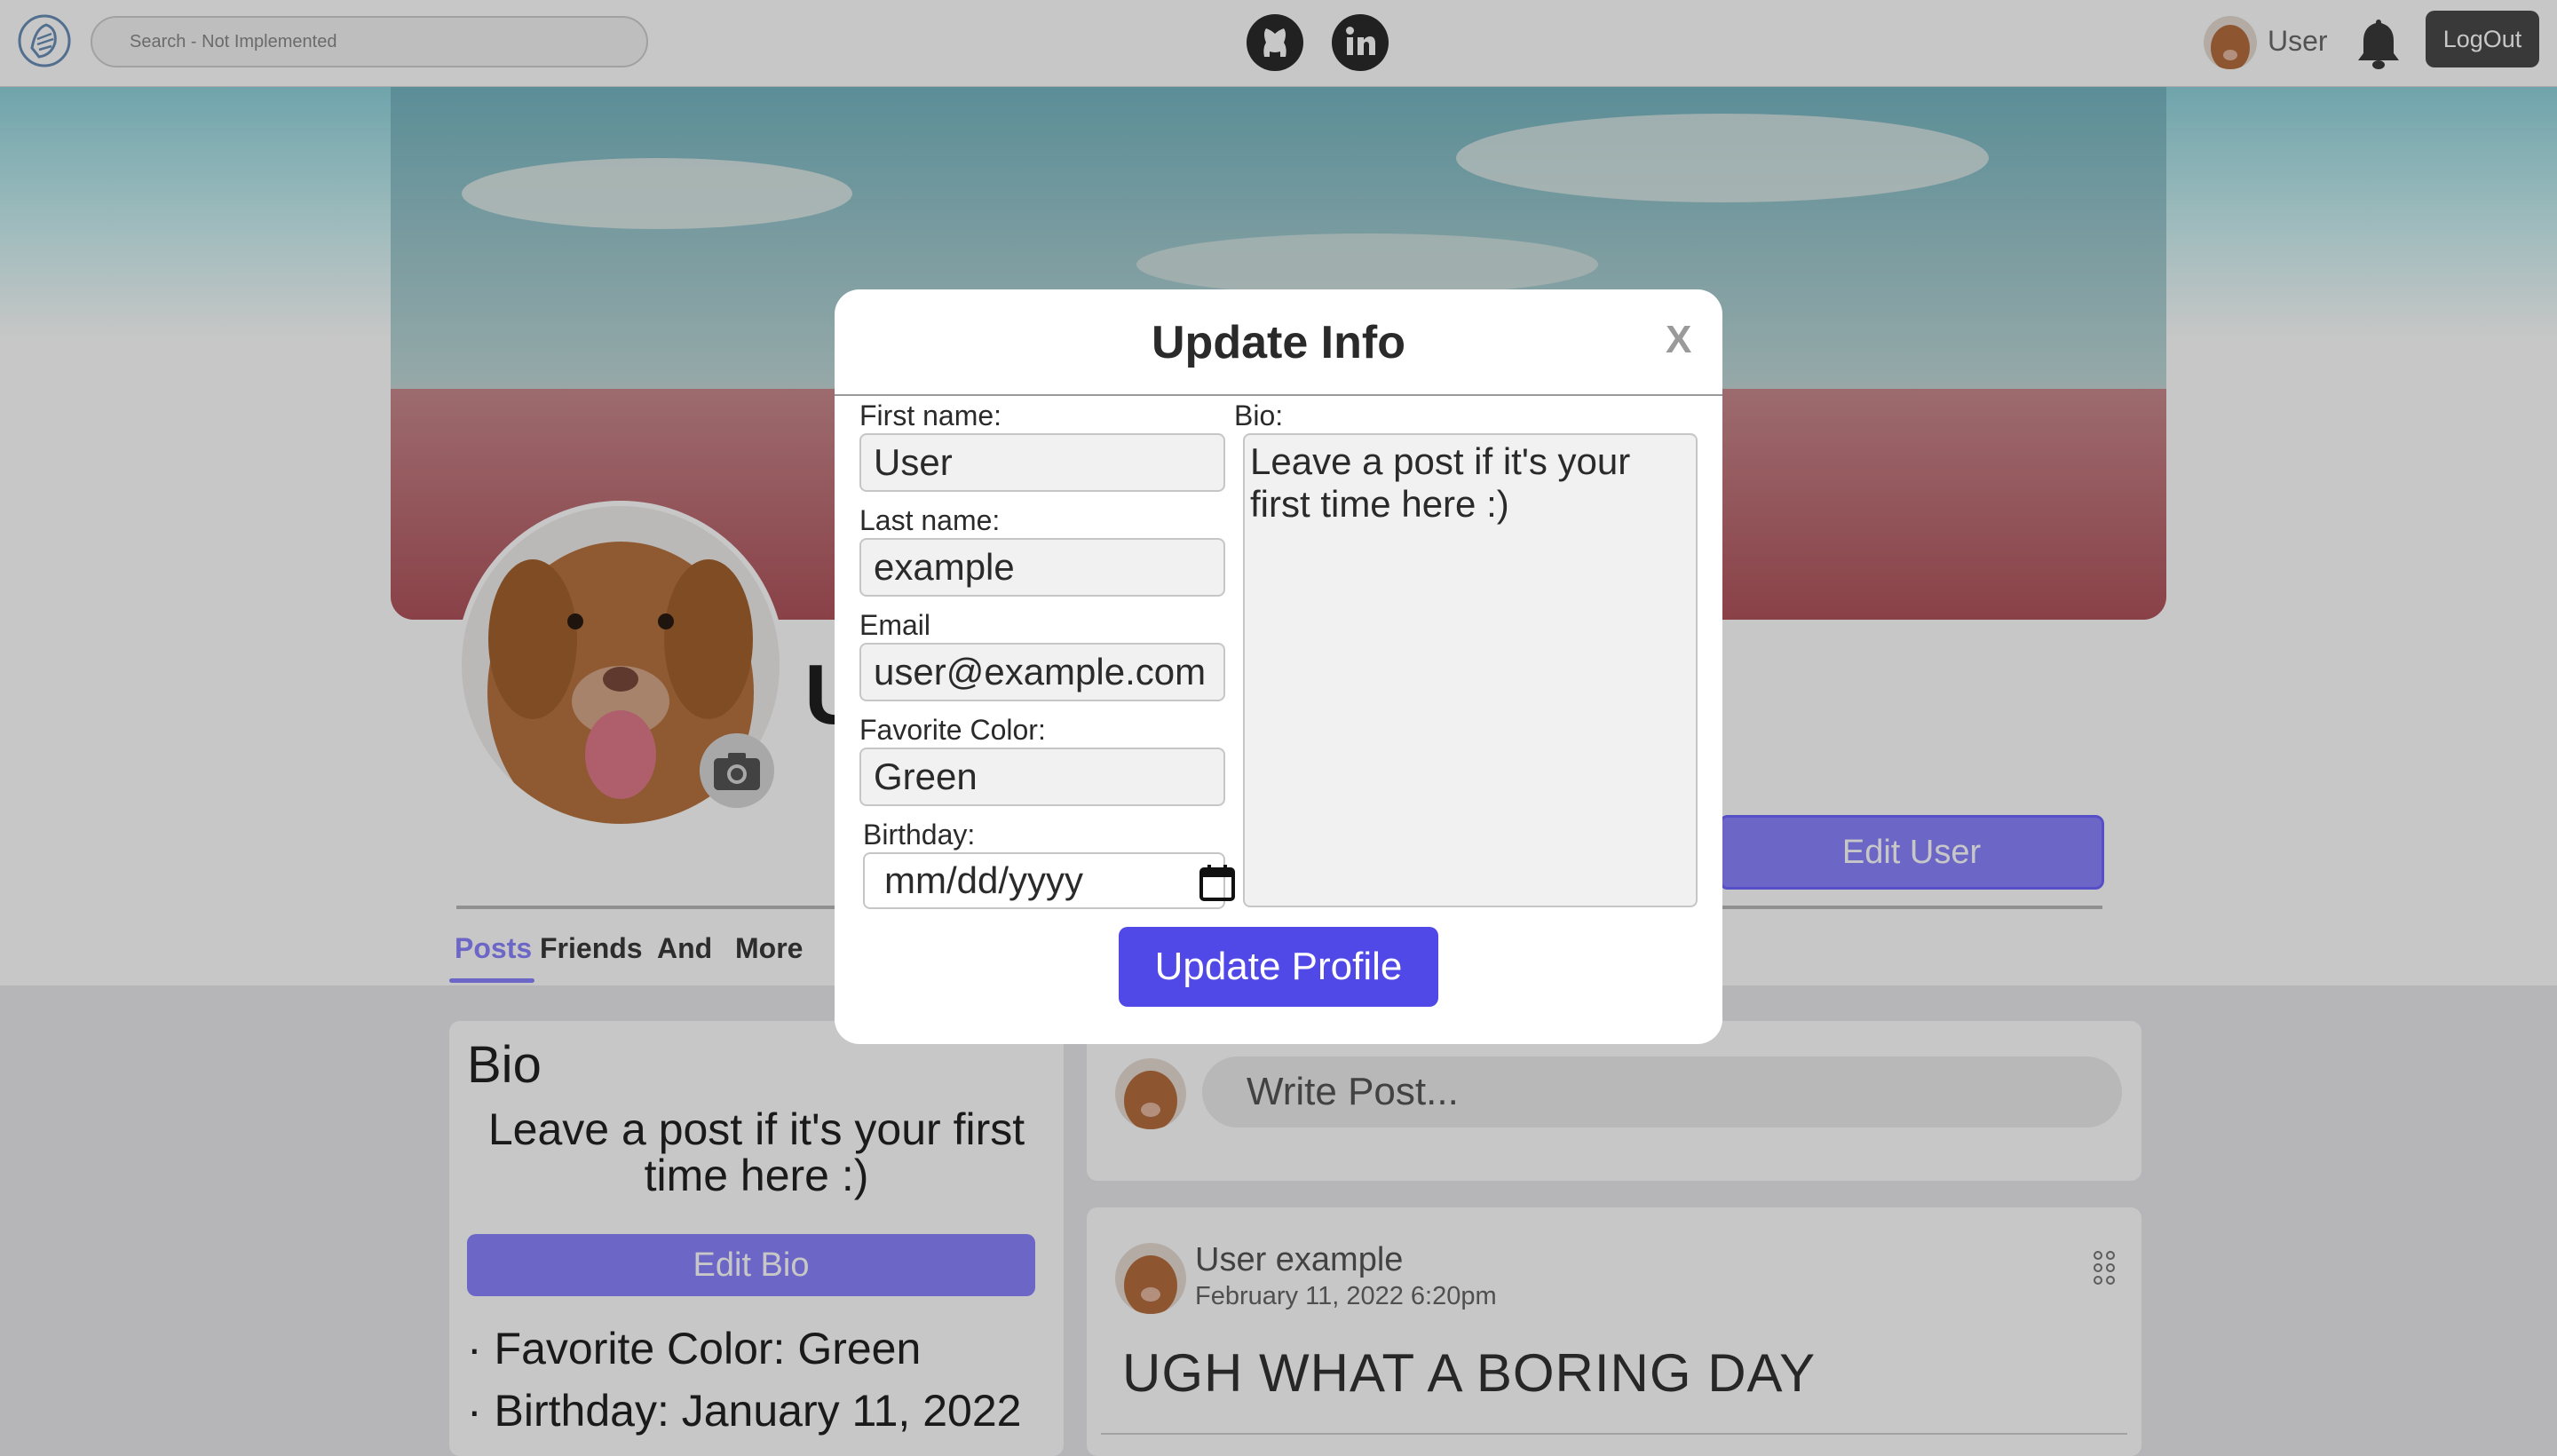  Describe the element at coordinates (952, 730) in the screenshot. I see `favorite-color-label: Favorite Color:` at that location.